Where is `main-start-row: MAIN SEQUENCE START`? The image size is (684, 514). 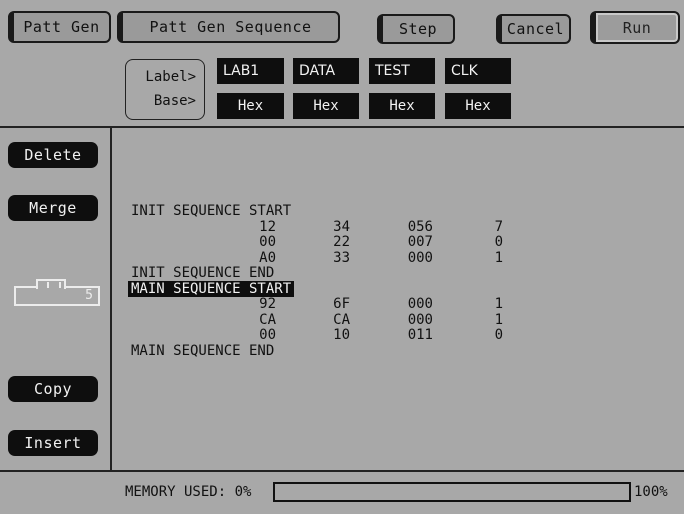 main-start-row: MAIN SEQUENCE START is located at coordinates (211, 289).